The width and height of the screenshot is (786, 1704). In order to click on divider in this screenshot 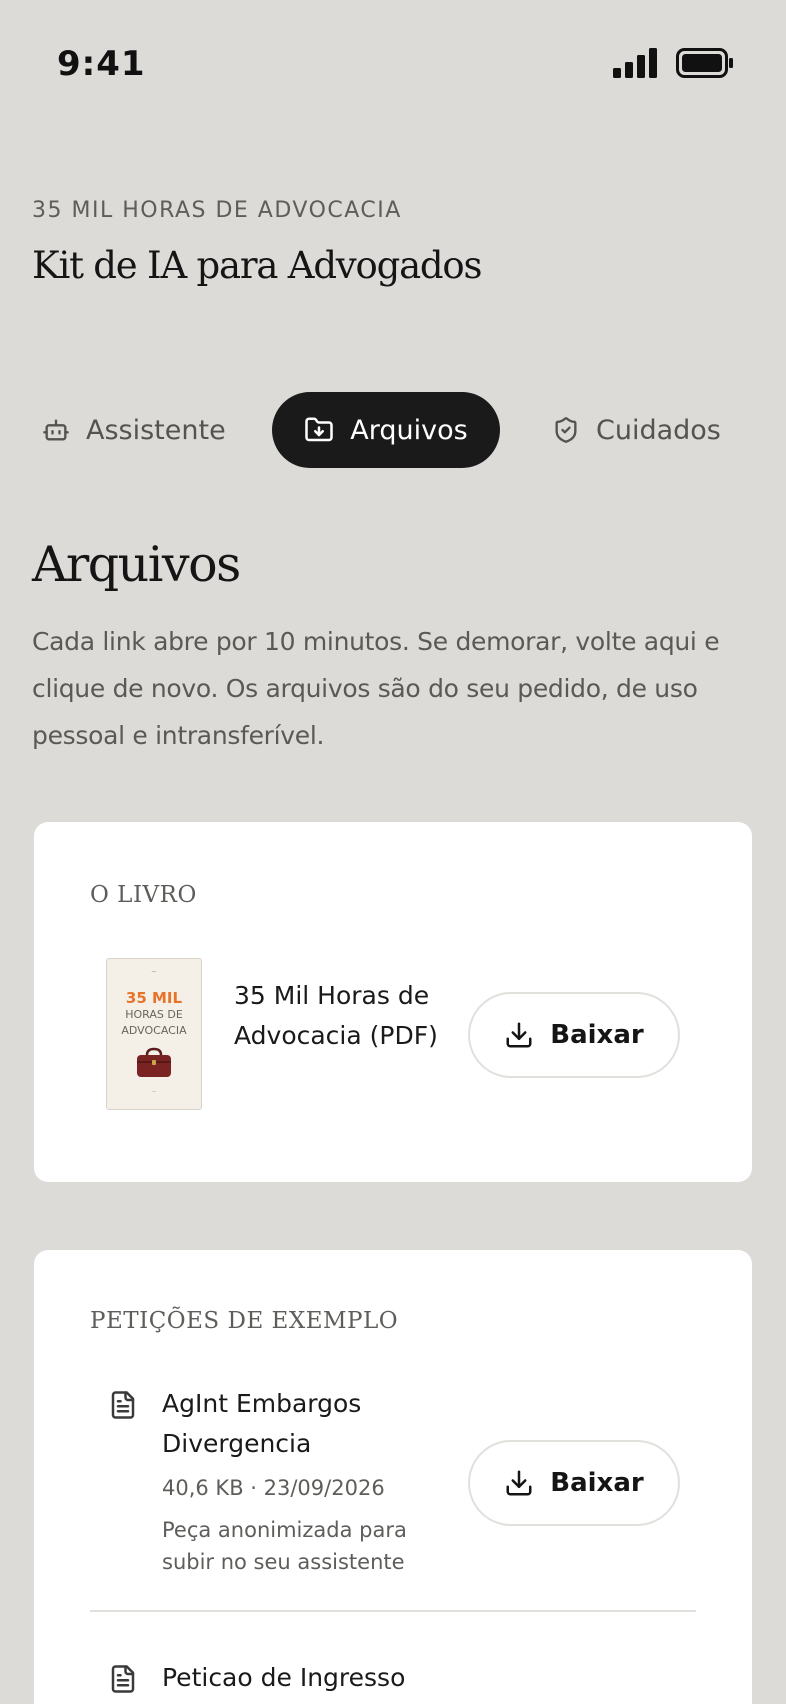, I will do `click(393, 1611)`.